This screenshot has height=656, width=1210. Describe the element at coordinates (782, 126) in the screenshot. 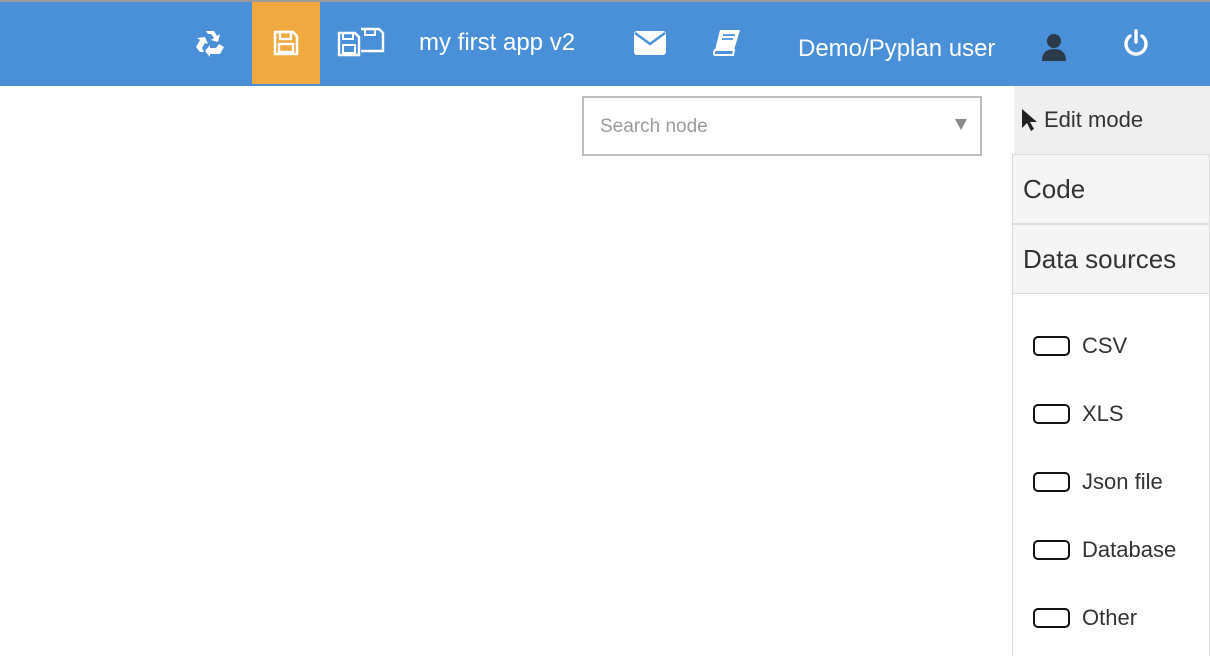

I see `search-node-select: Search node` at that location.